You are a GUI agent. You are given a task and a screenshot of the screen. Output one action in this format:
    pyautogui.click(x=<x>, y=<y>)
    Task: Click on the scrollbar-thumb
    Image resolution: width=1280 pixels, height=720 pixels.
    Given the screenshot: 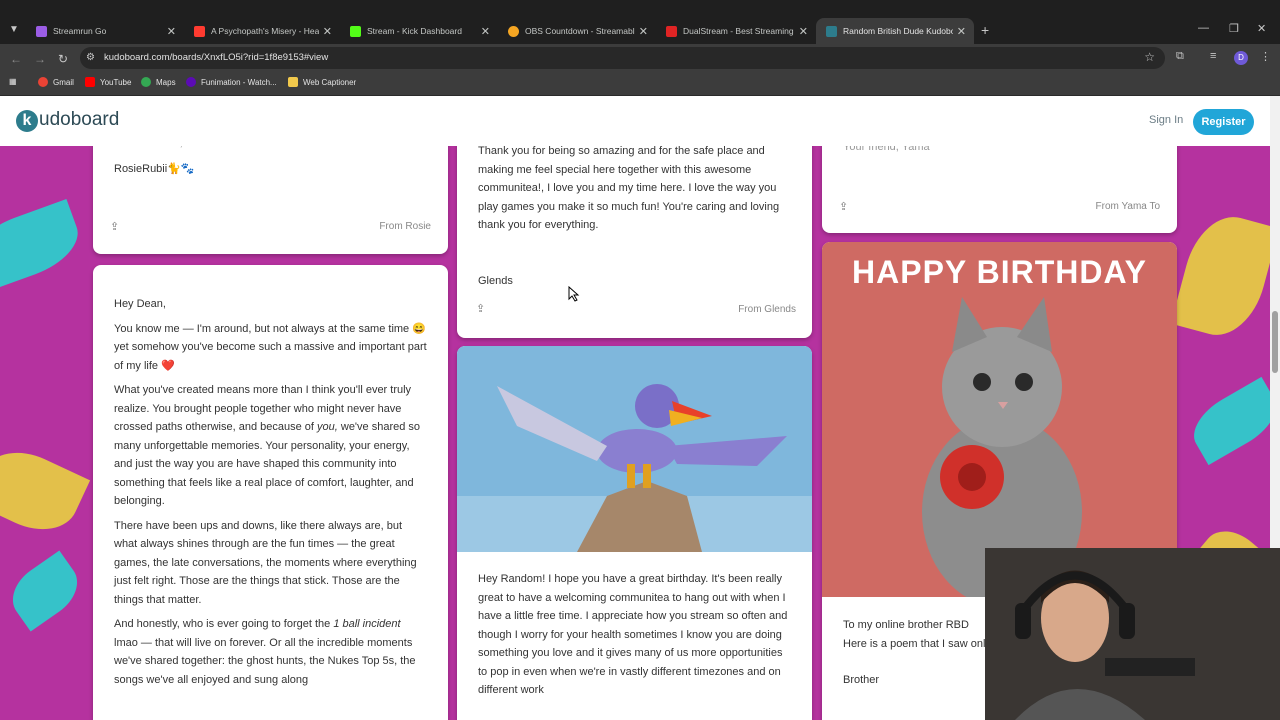 What is the action you would take?
    pyautogui.click(x=1275, y=342)
    